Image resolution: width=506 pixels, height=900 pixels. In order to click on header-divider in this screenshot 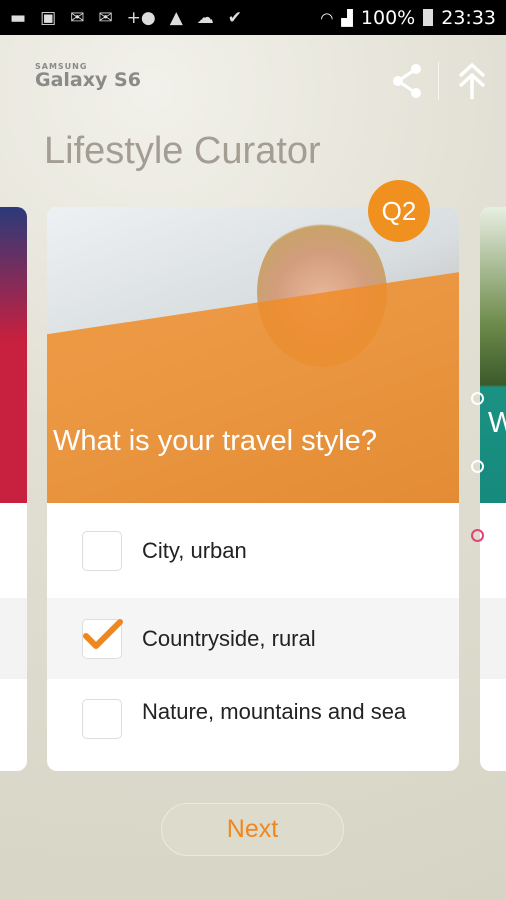, I will do `click(438, 81)`.